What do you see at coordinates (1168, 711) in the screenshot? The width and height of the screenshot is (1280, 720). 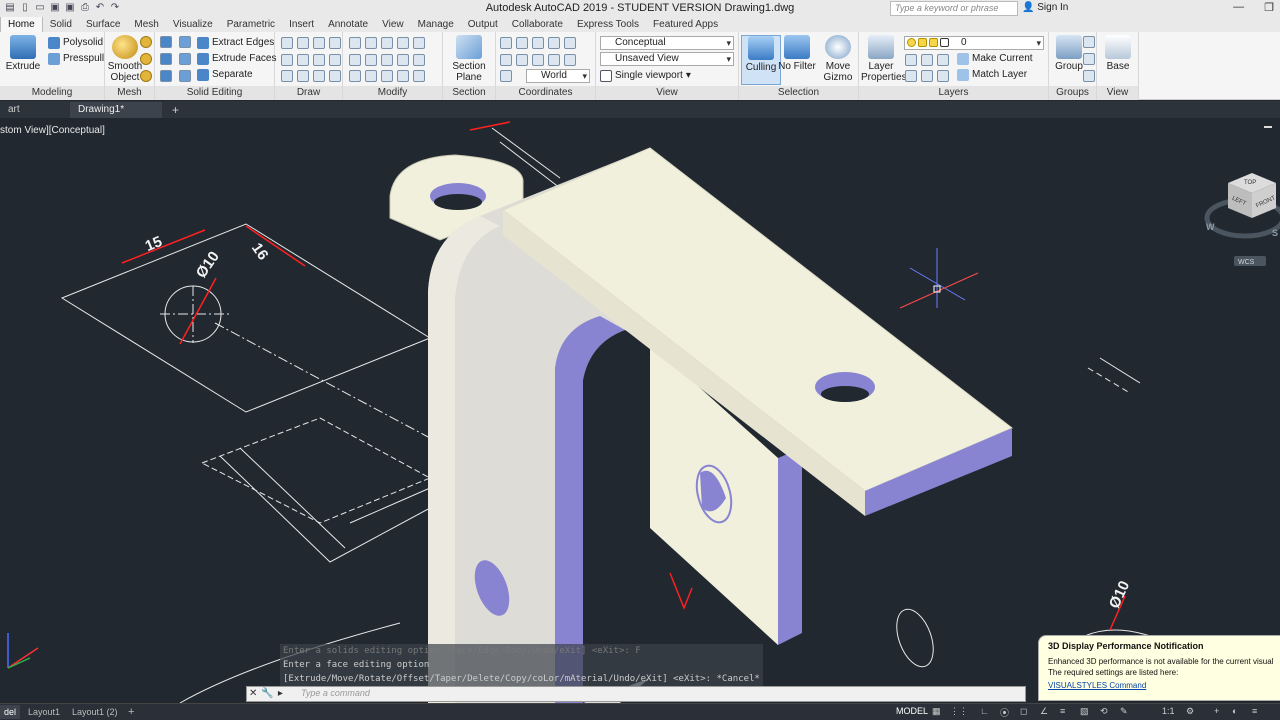 I see `annotation-scale: 1:1` at bounding box center [1168, 711].